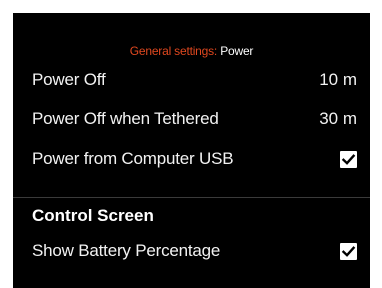  What do you see at coordinates (338, 80) in the screenshot?
I see `setting-value: 10 m` at bounding box center [338, 80].